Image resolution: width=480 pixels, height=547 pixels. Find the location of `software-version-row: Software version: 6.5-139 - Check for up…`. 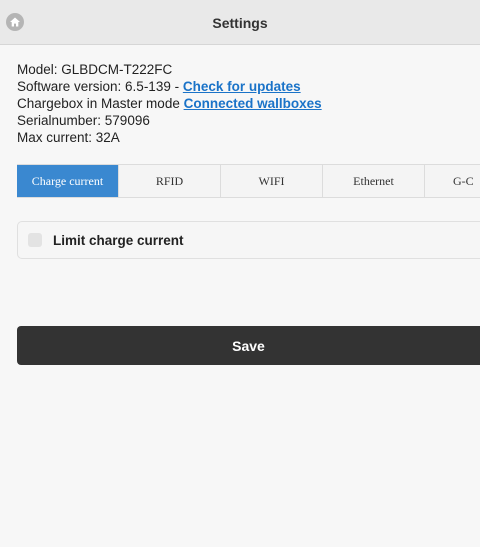

software-version-row: Software version: 6.5-139 - Check for up… is located at coordinates (169, 86).